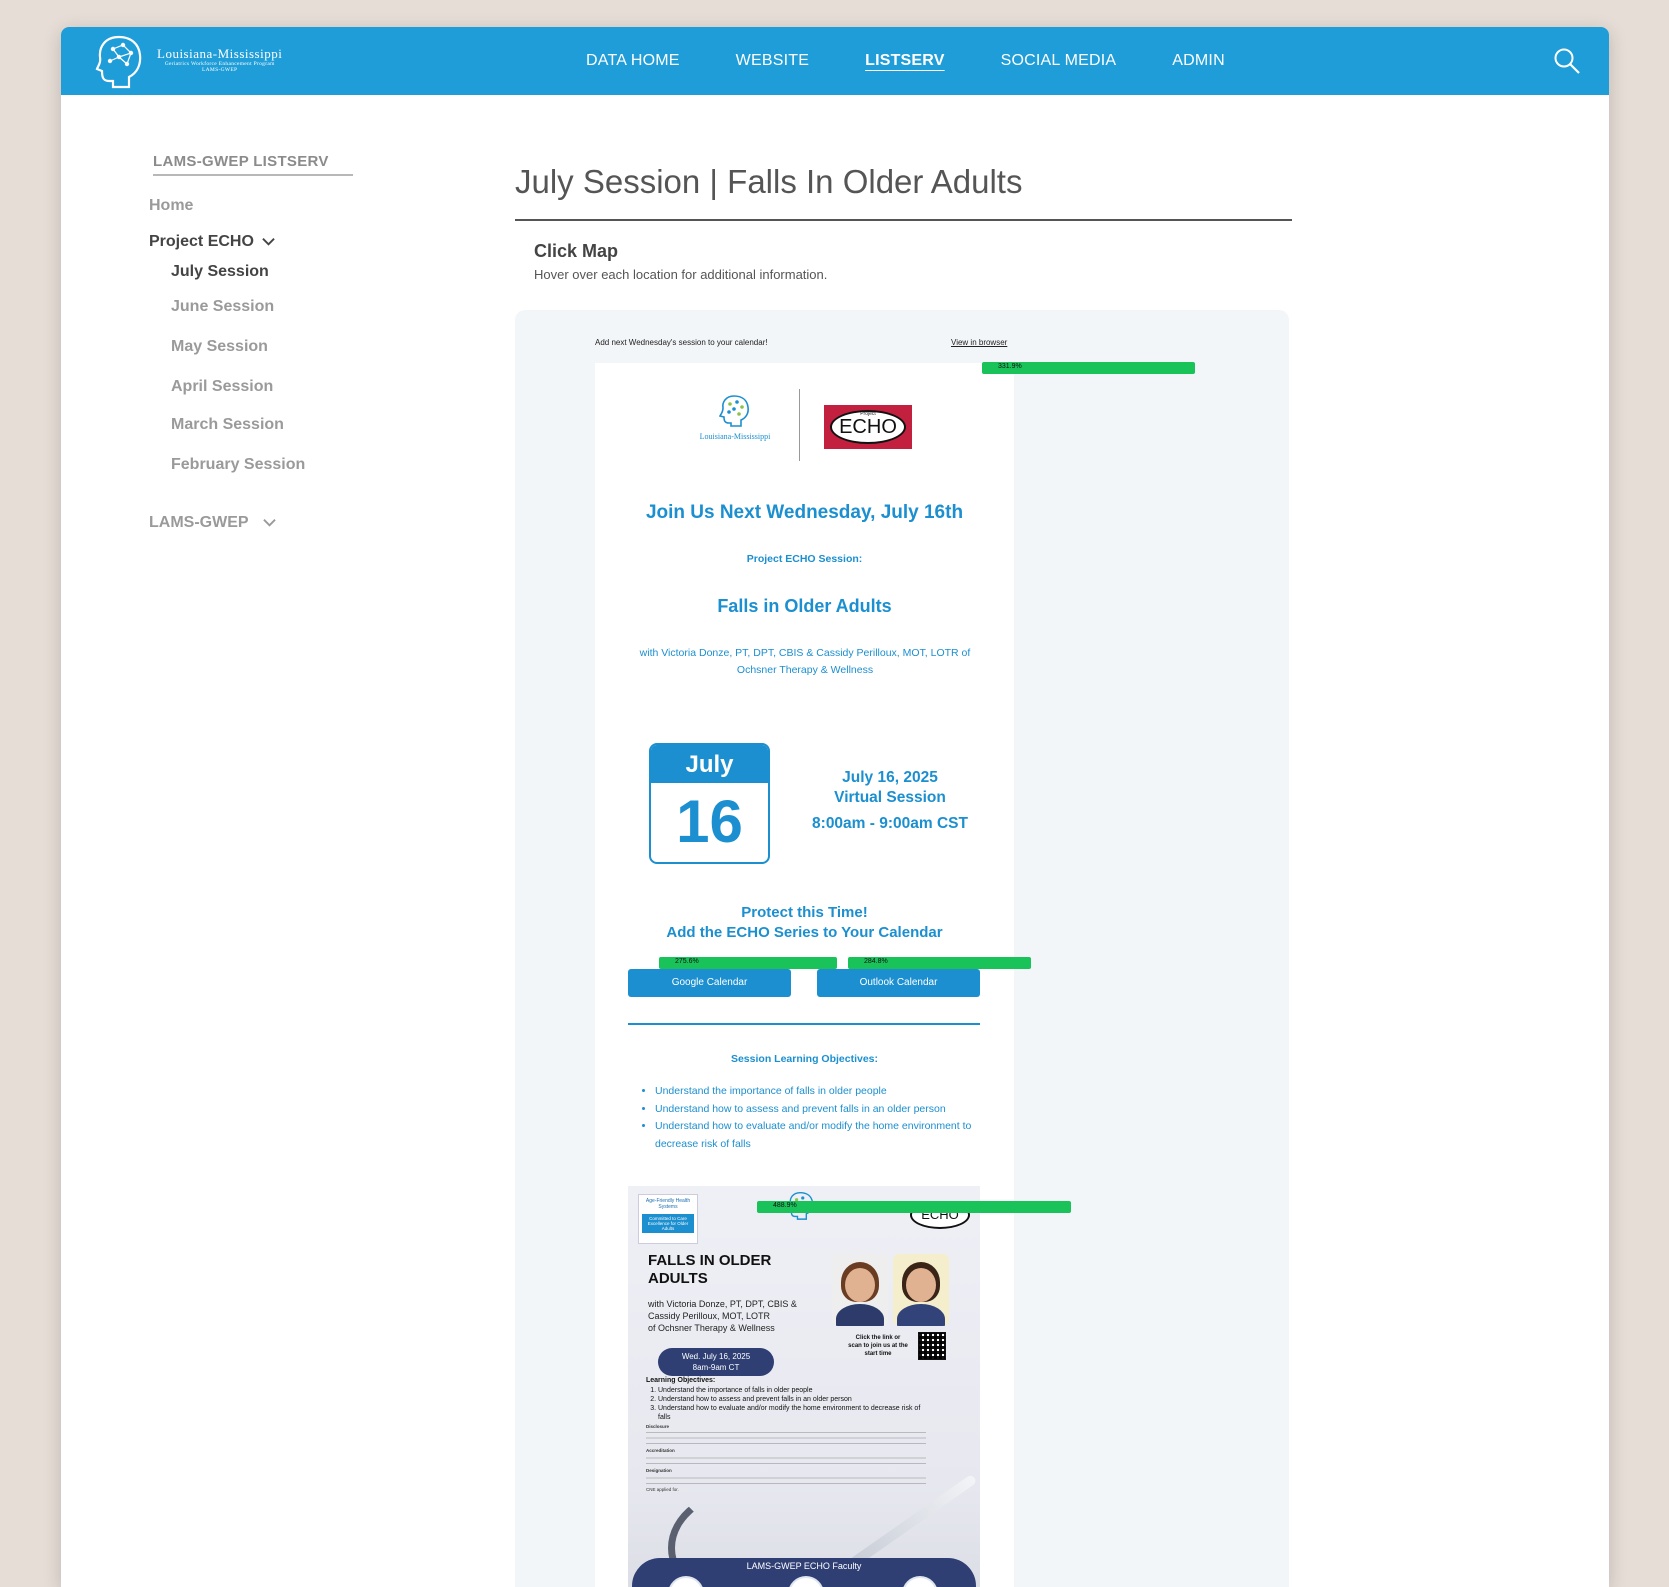 This screenshot has height=1587, width=1669. I want to click on session-time: 8:00am - 9:00am CST, so click(890, 823).